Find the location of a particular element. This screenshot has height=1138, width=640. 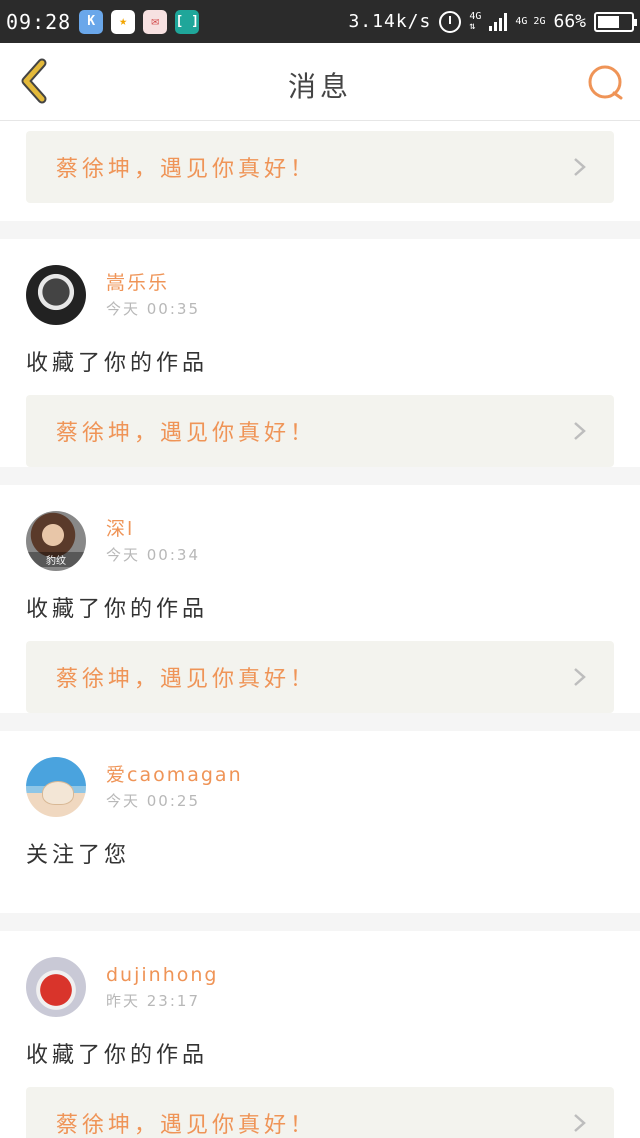

message-time: 今天 00:35 is located at coordinates (153, 309).